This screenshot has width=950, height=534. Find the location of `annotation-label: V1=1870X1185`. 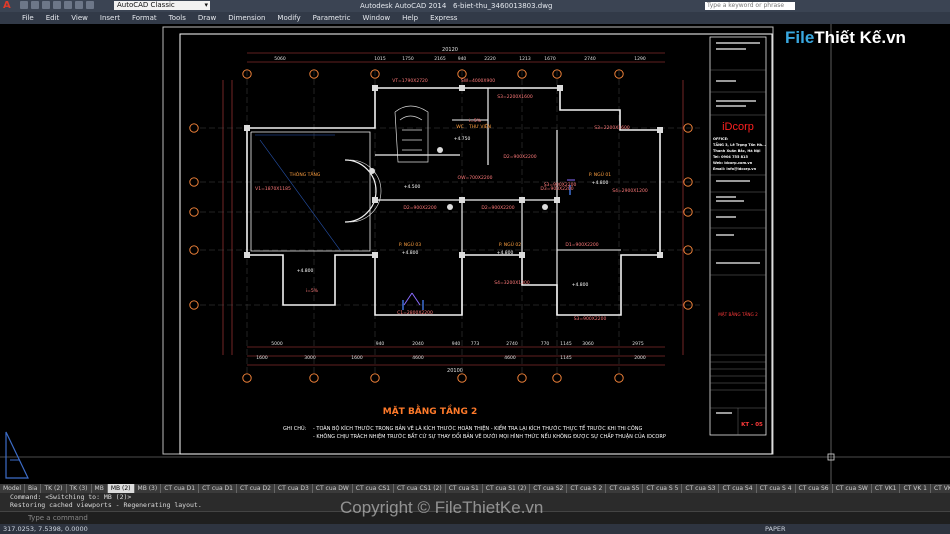

annotation-label: V1=1870X1185 is located at coordinates (273, 189).